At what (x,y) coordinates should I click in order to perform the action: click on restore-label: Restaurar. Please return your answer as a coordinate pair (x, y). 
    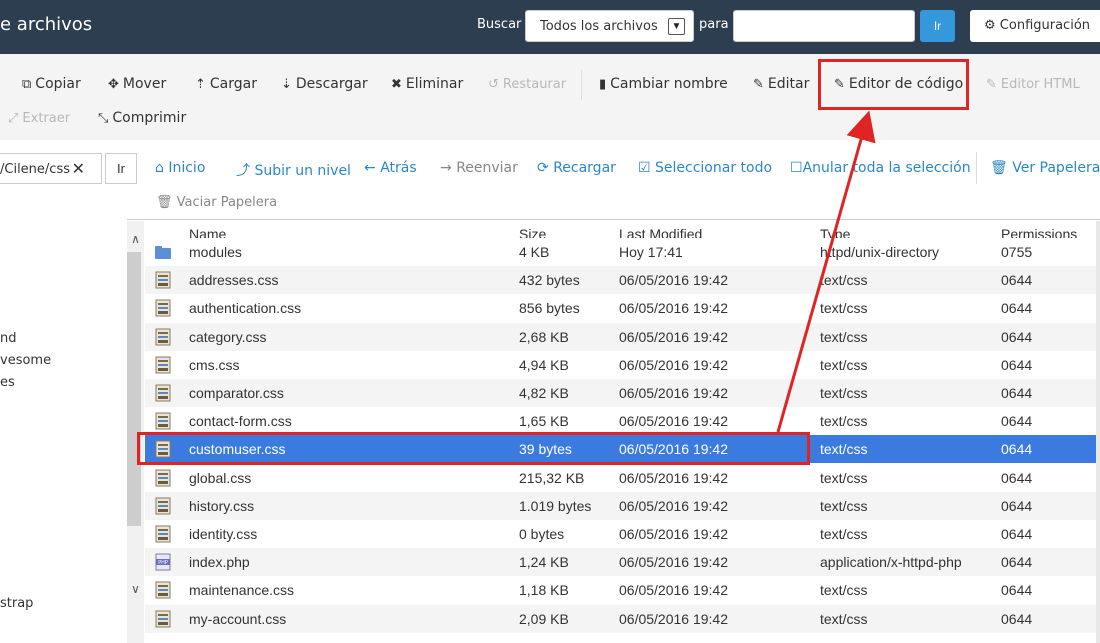
    Looking at the image, I should click on (534, 84).